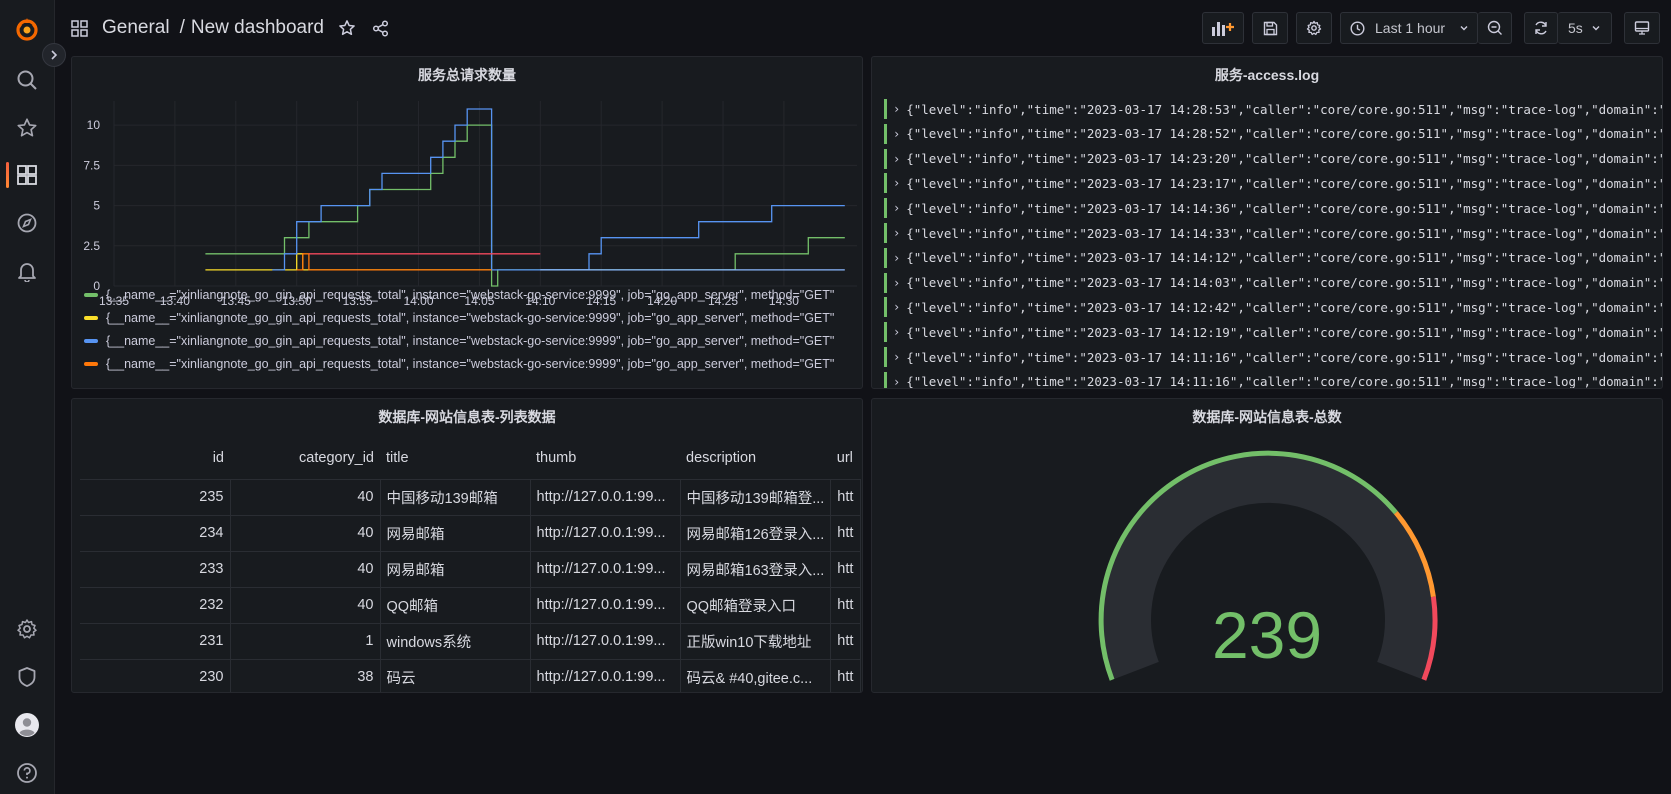 This screenshot has width=1671, height=794. What do you see at coordinates (27, 29) in the screenshot?
I see `grafana-logo-icon` at bounding box center [27, 29].